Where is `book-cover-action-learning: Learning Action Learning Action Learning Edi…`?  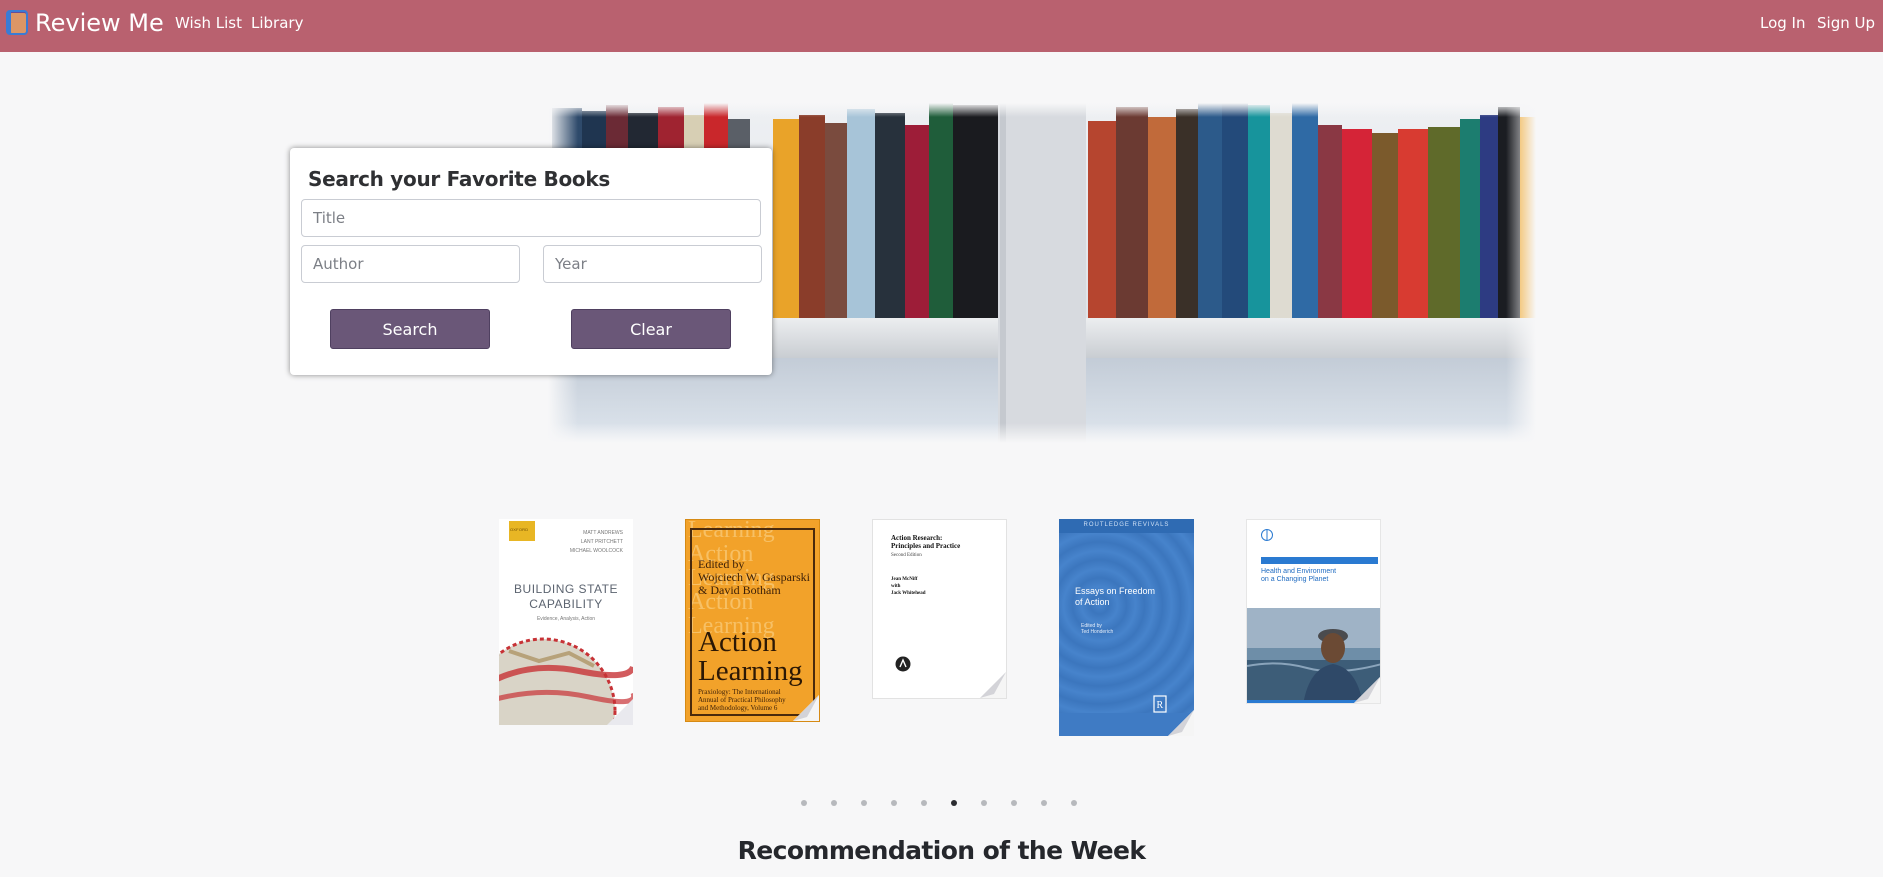
book-cover-action-learning: Learning Action Learning Action Learning Edi… is located at coordinates (752, 620).